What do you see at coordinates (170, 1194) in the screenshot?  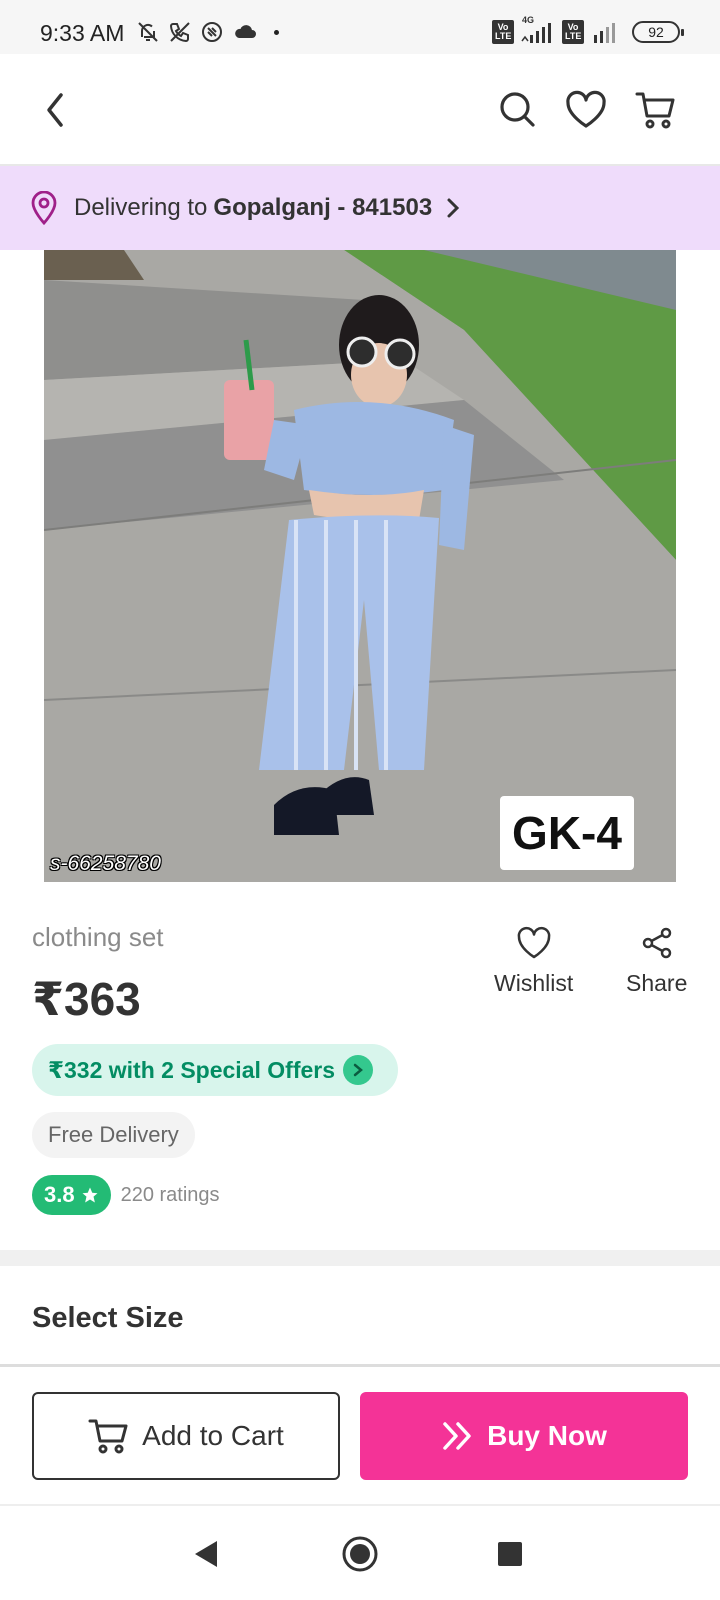 I see `rating-count: 220 ratings` at bounding box center [170, 1194].